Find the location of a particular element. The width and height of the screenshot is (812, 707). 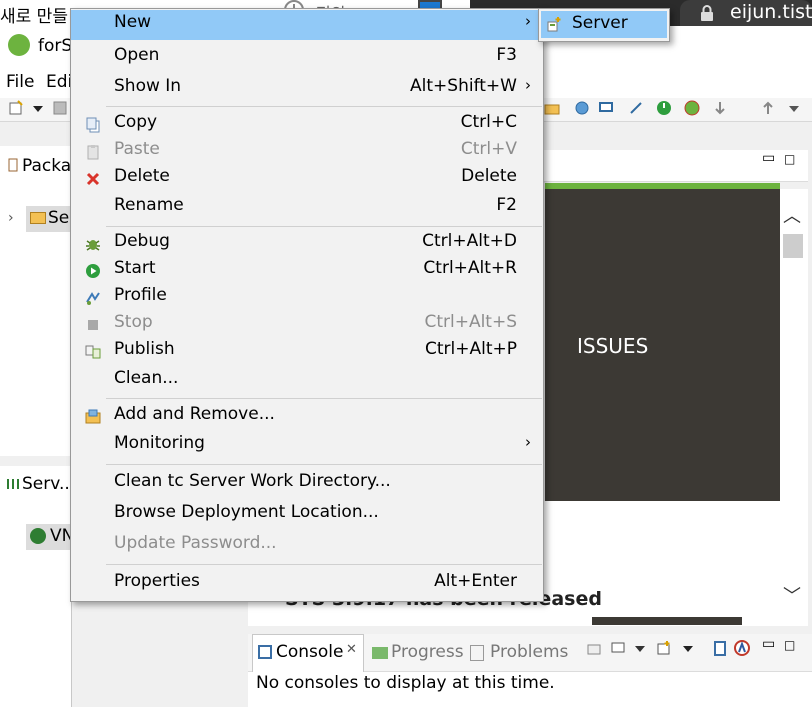

menu-item-show-in: Show In Alt+Shift+W › is located at coordinates (307, 89).